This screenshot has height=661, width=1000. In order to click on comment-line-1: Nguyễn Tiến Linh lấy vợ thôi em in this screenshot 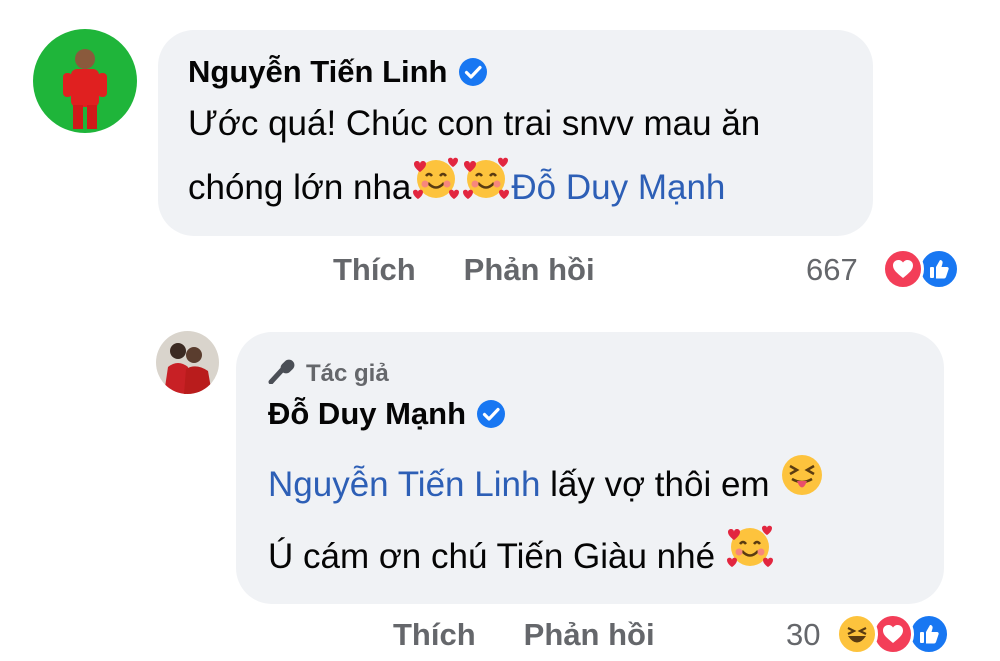, I will do `click(546, 486)`.